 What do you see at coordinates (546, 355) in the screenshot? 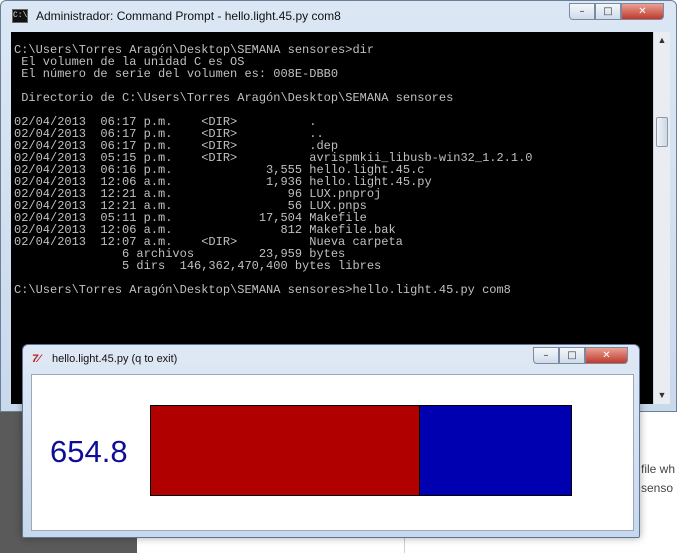
I see `tk-minimize-button: –` at bounding box center [546, 355].